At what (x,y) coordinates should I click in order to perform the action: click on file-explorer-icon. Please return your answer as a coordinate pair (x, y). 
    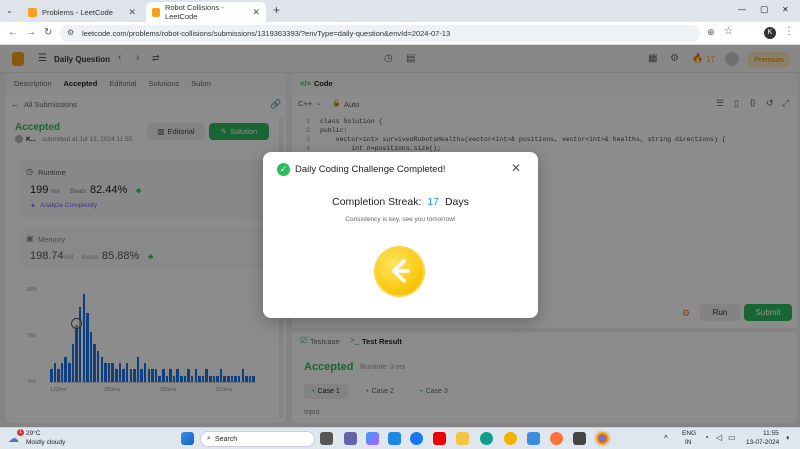
    Looking at the image, I should click on (462, 438).